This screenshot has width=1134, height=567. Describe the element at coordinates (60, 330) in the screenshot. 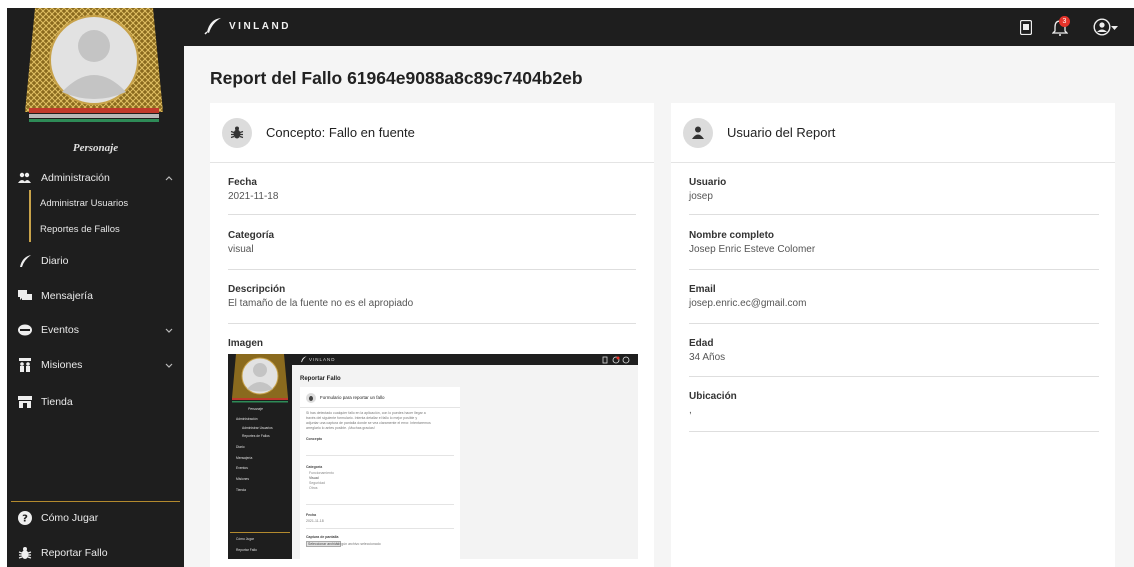

I see `sidebar-item-label: Eventos` at that location.